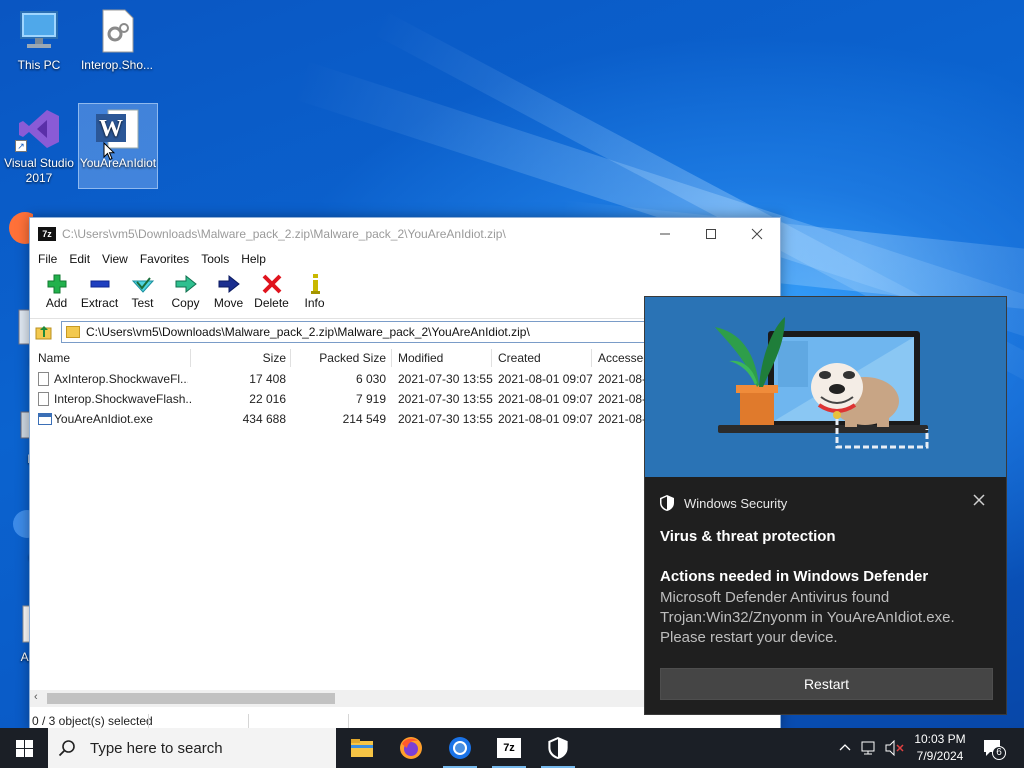  I want to click on desktop-icon-visual-studio: ↗ Visual Studio 2017, so click(39, 146).